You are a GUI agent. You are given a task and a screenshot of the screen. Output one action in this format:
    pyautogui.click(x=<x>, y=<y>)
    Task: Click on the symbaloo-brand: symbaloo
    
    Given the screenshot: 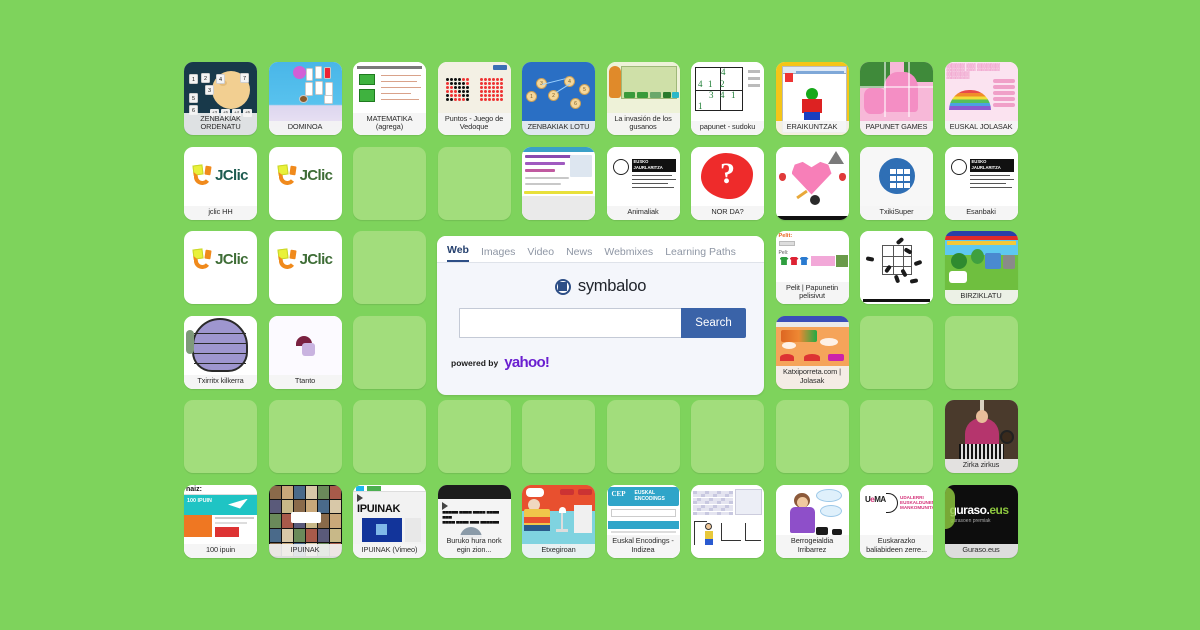 What is the action you would take?
    pyautogui.click(x=600, y=286)
    